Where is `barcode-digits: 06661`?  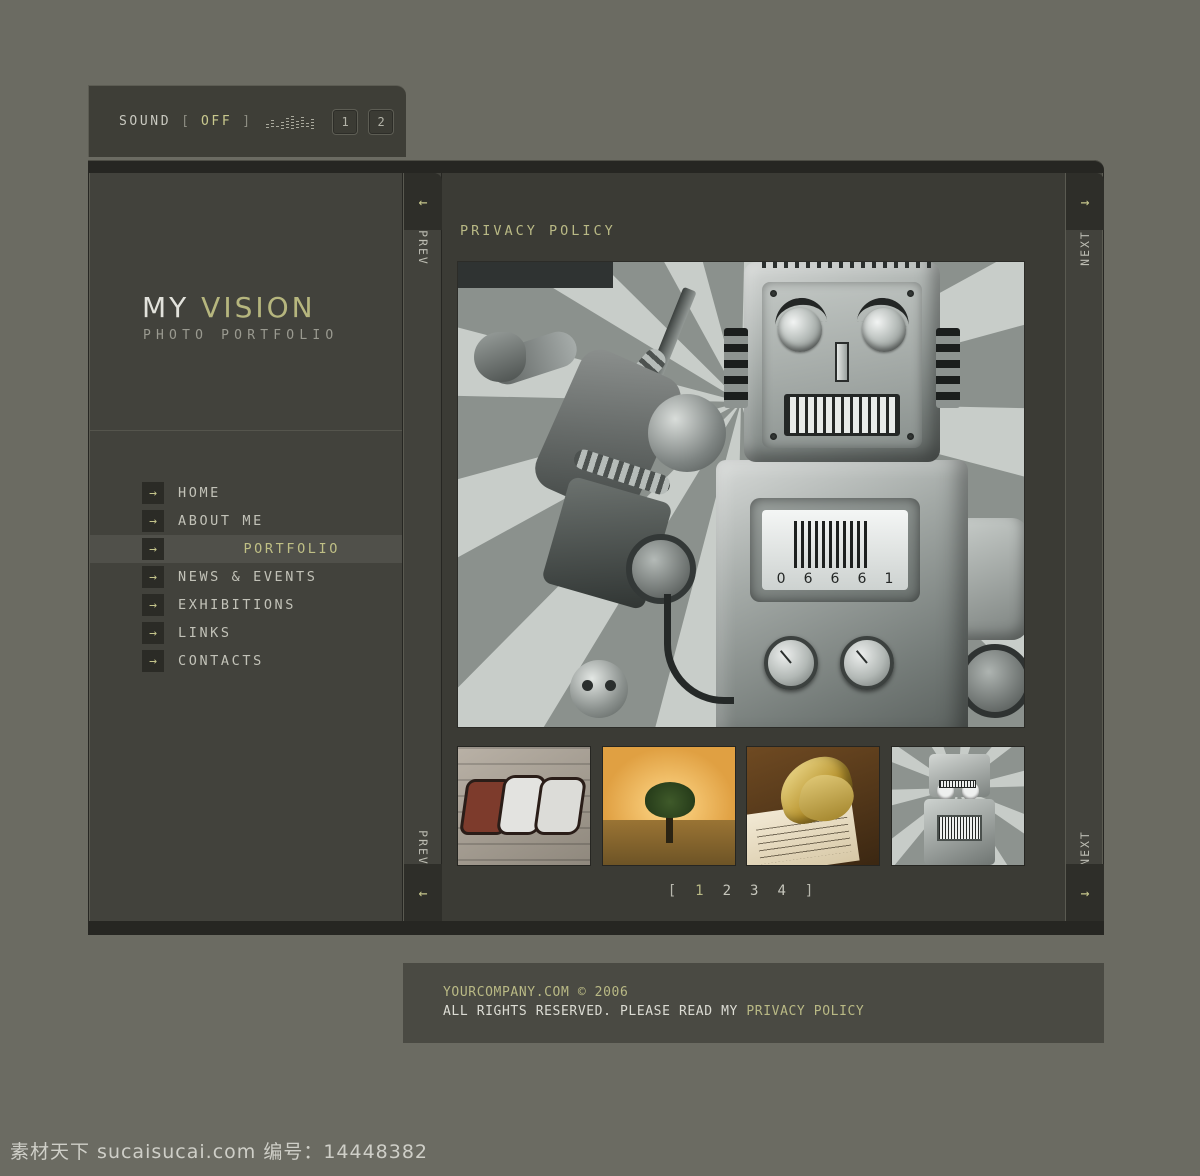
barcode-digits: 06661 is located at coordinates (835, 579).